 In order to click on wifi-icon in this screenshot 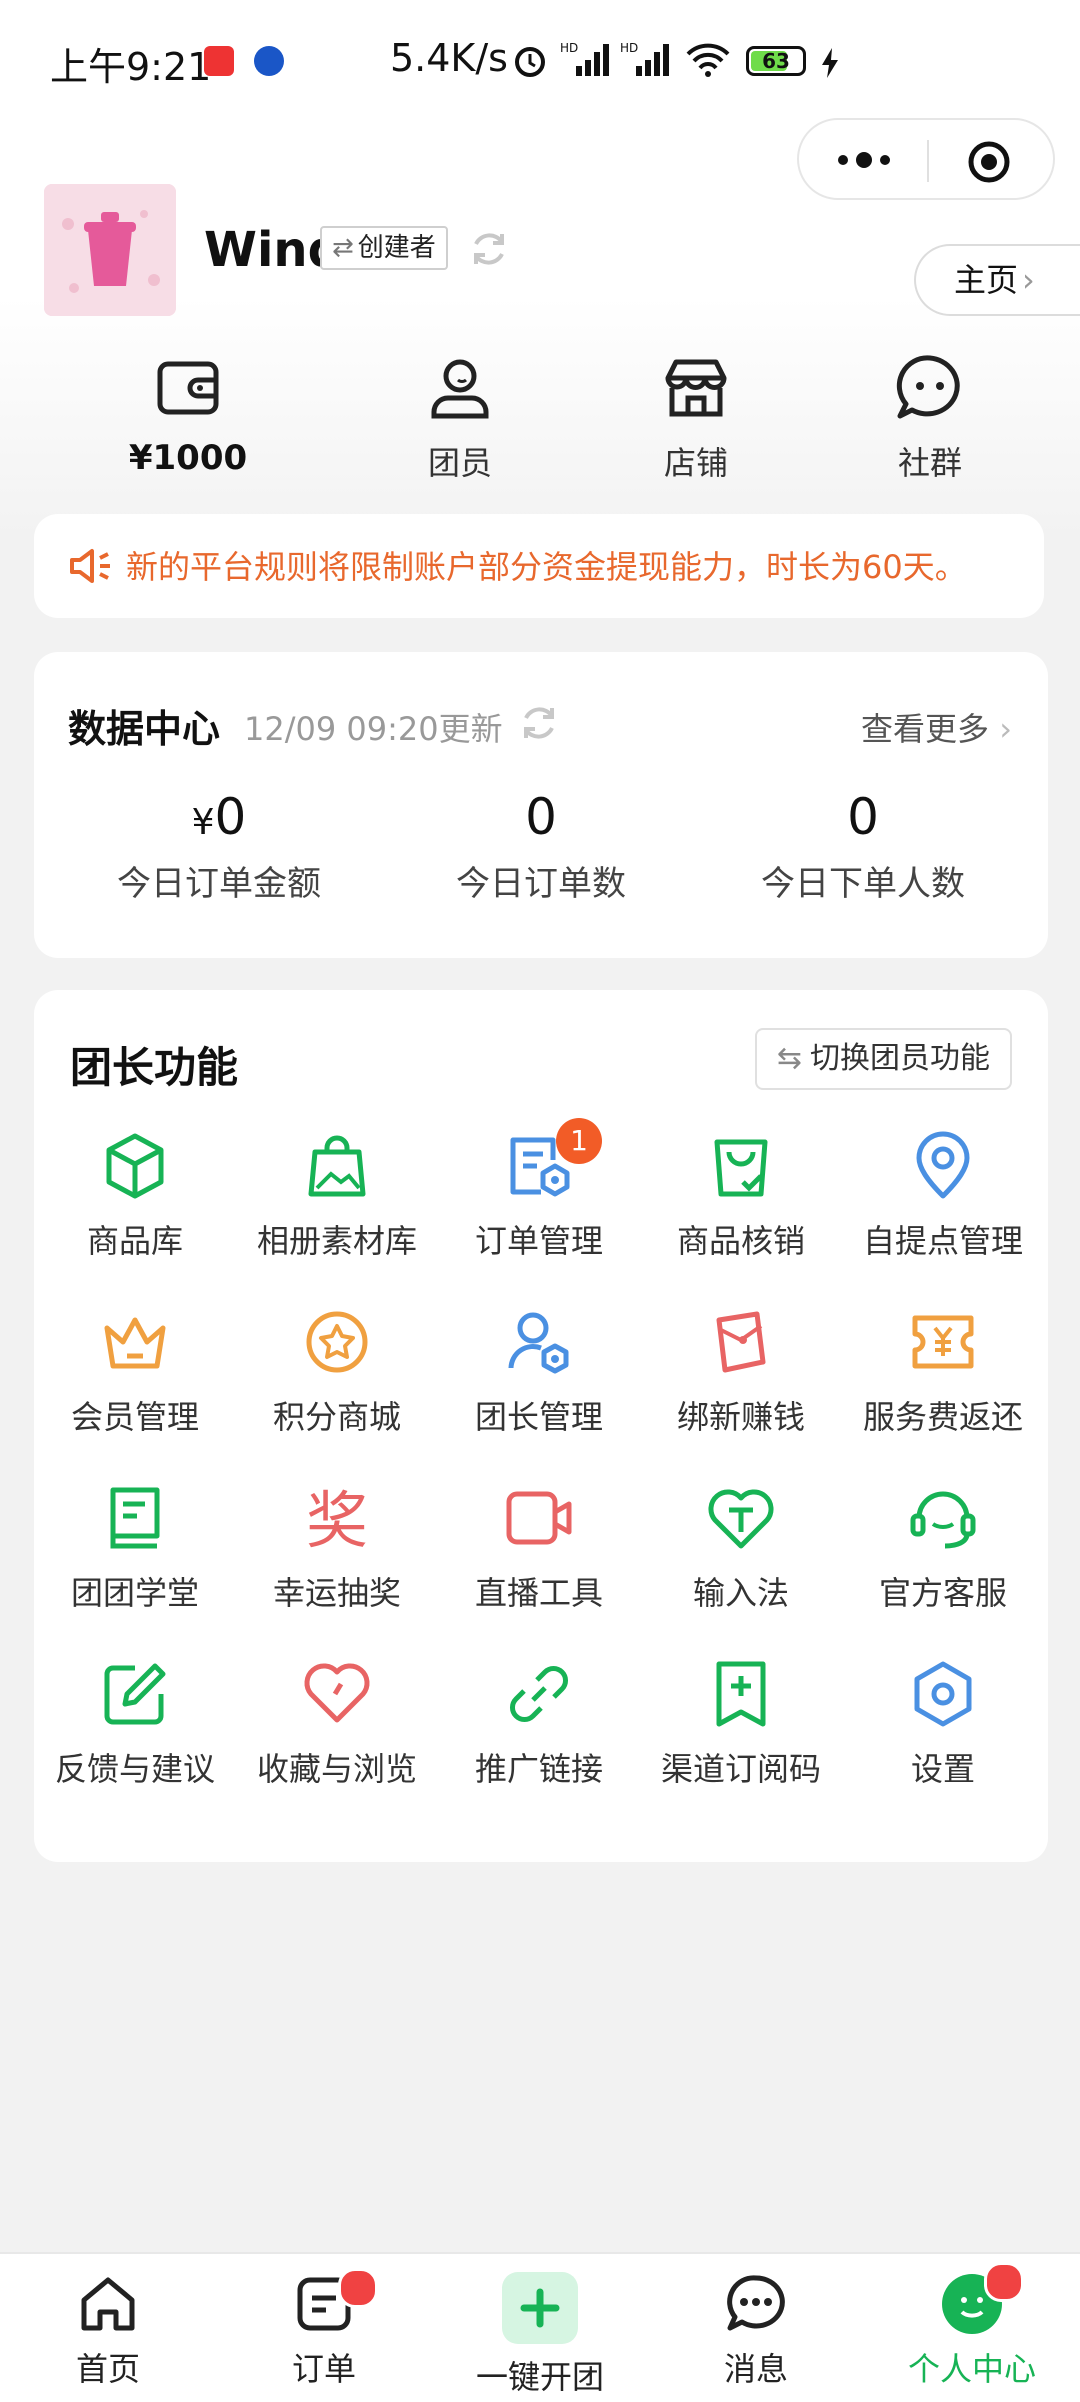, I will do `click(708, 60)`.